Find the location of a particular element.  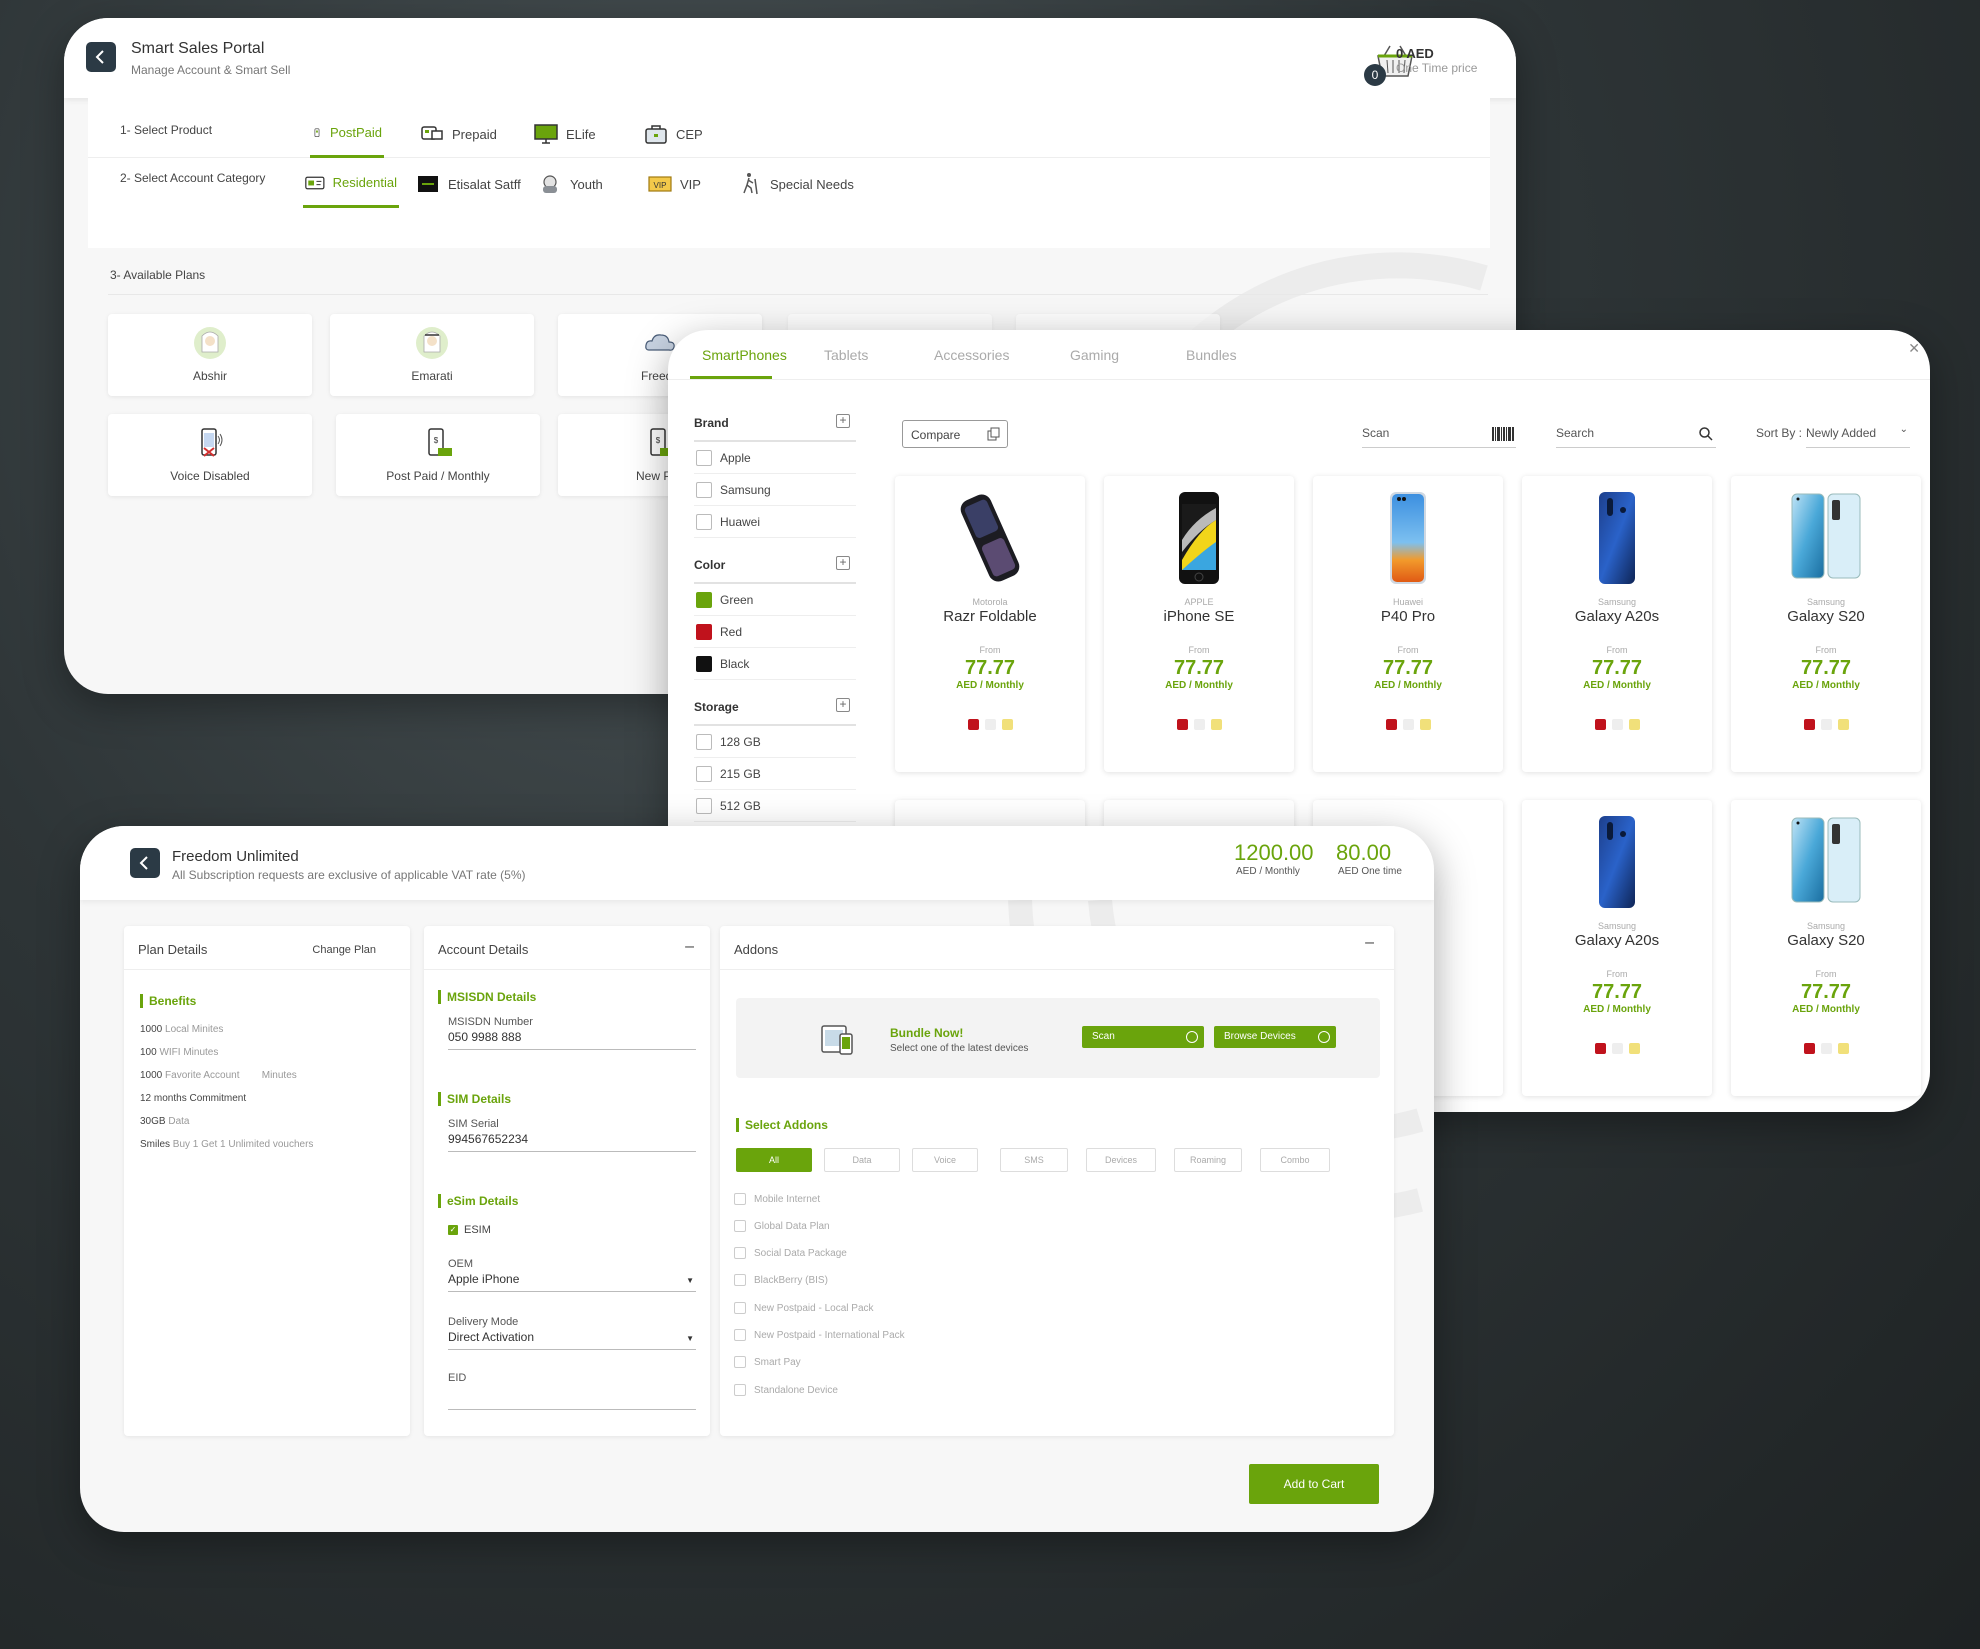

scan-button: Scan is located at coordinates (1143, 1037).